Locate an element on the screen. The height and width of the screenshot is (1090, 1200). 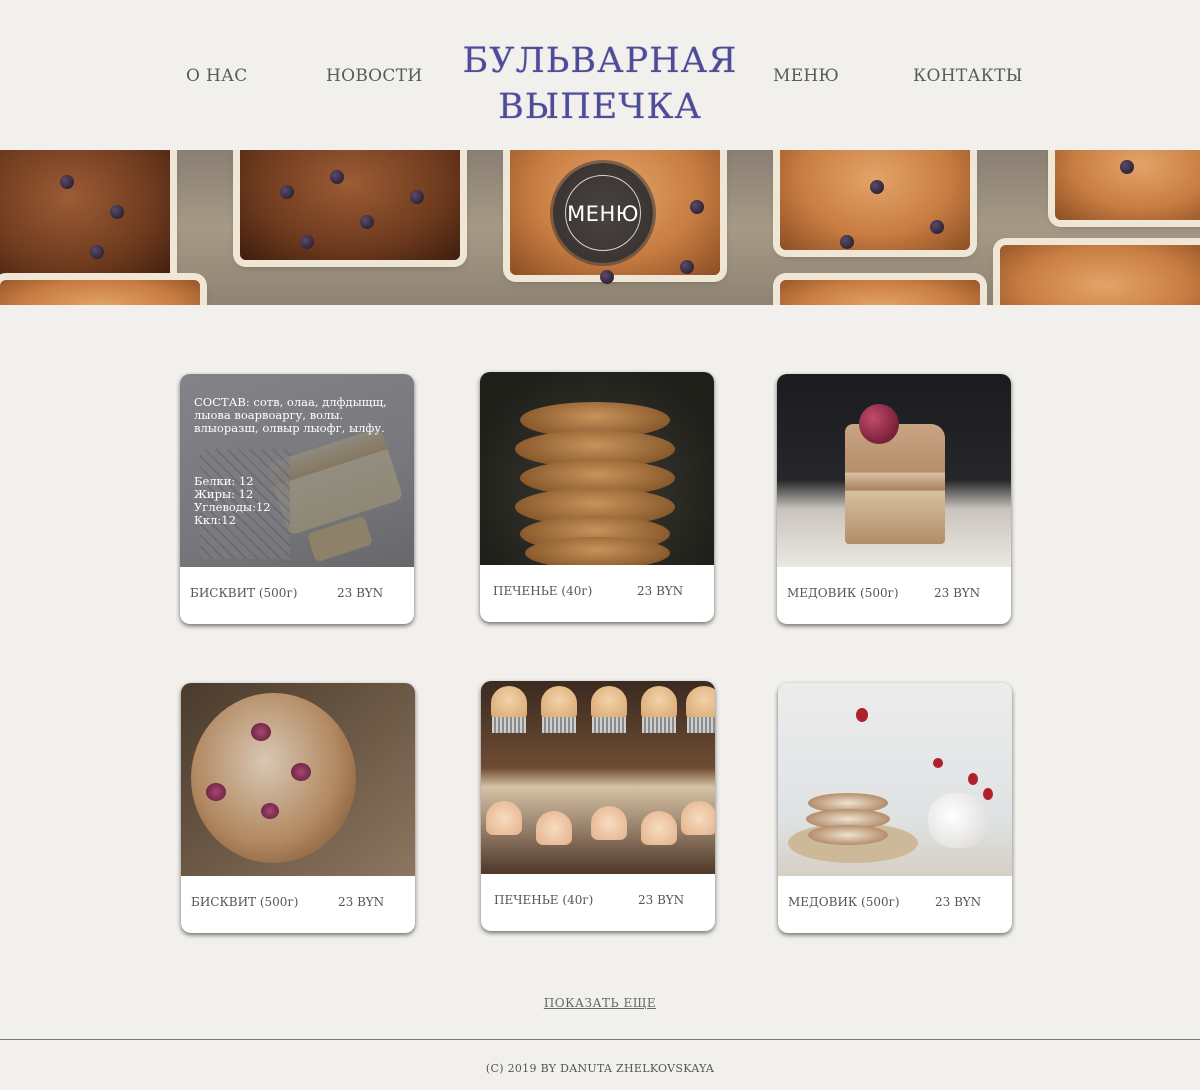
nav-link-menu: МЕНЮ is located at coordinates (806, 76).